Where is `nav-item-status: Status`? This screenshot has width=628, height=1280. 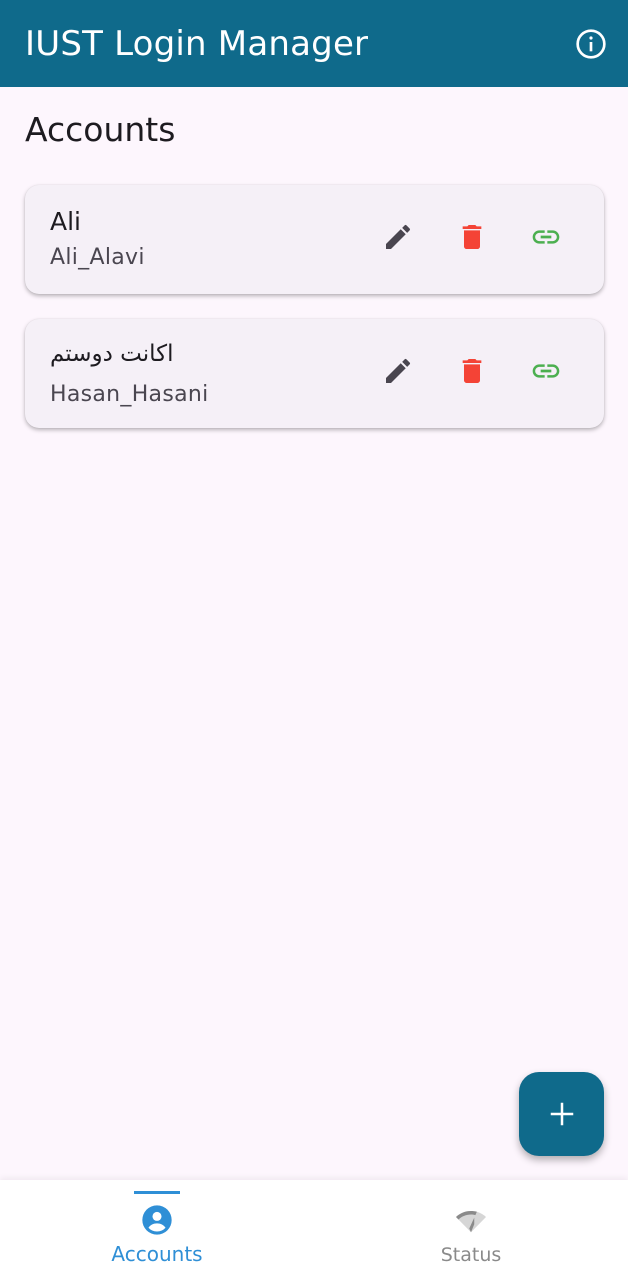 nav-item-status: Status is located at coordinates (471, 1230).